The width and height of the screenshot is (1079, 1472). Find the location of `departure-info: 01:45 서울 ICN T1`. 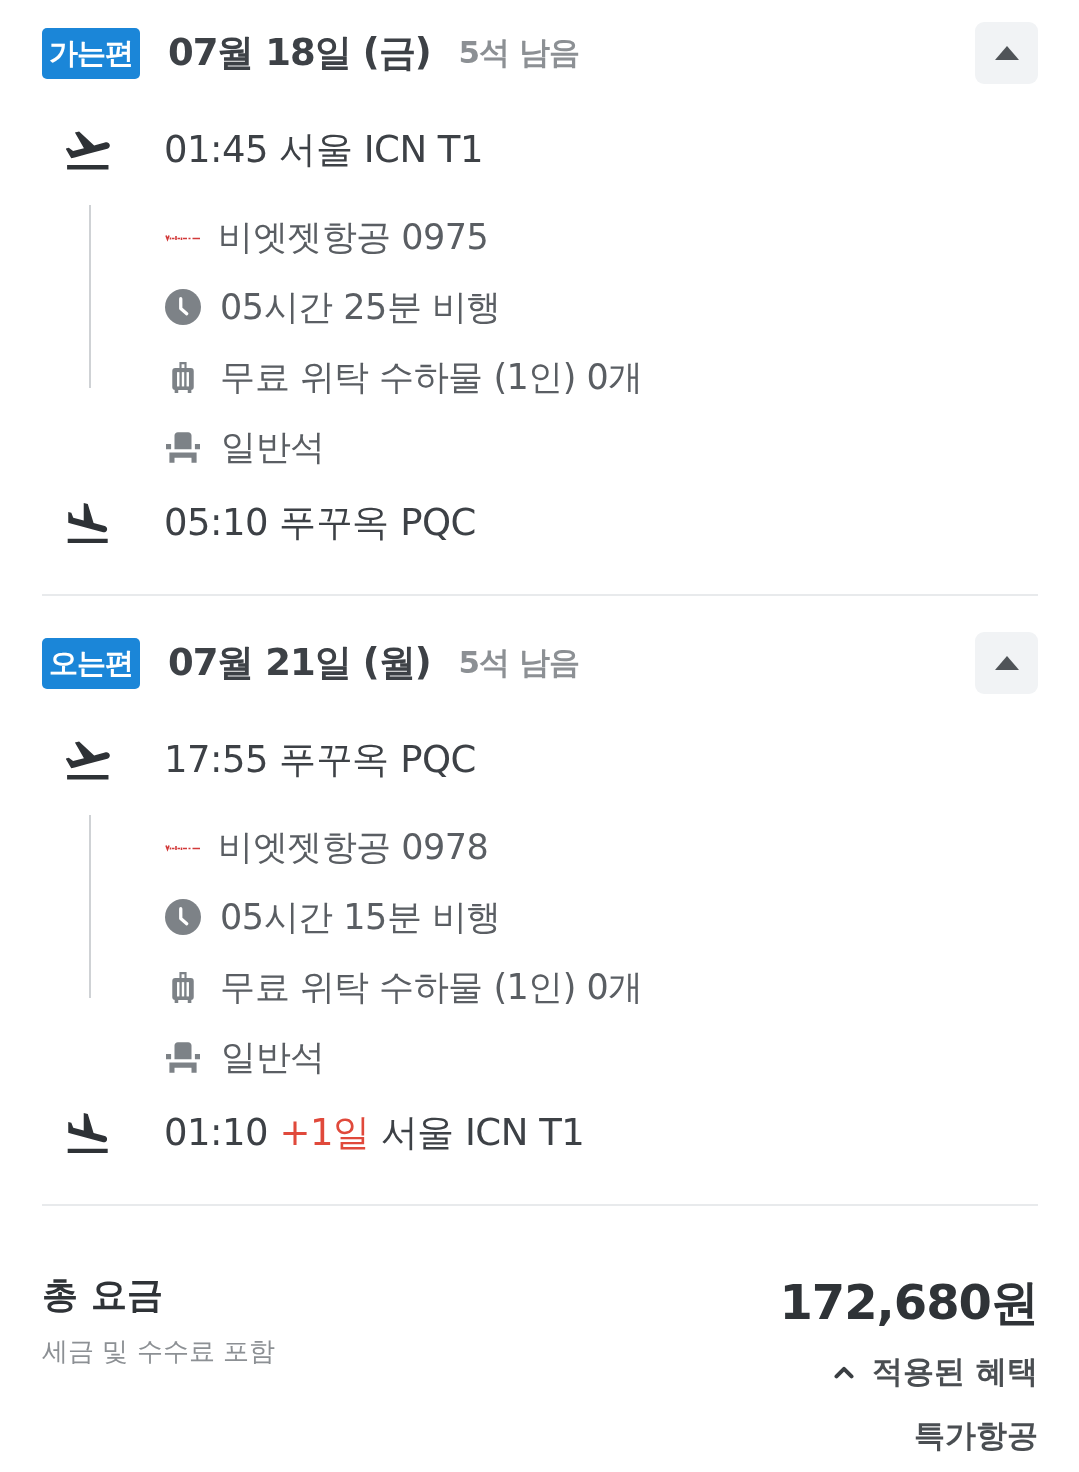

departure-info: 01:45 서울 ICN T1 is located at coordinates (323, 150).